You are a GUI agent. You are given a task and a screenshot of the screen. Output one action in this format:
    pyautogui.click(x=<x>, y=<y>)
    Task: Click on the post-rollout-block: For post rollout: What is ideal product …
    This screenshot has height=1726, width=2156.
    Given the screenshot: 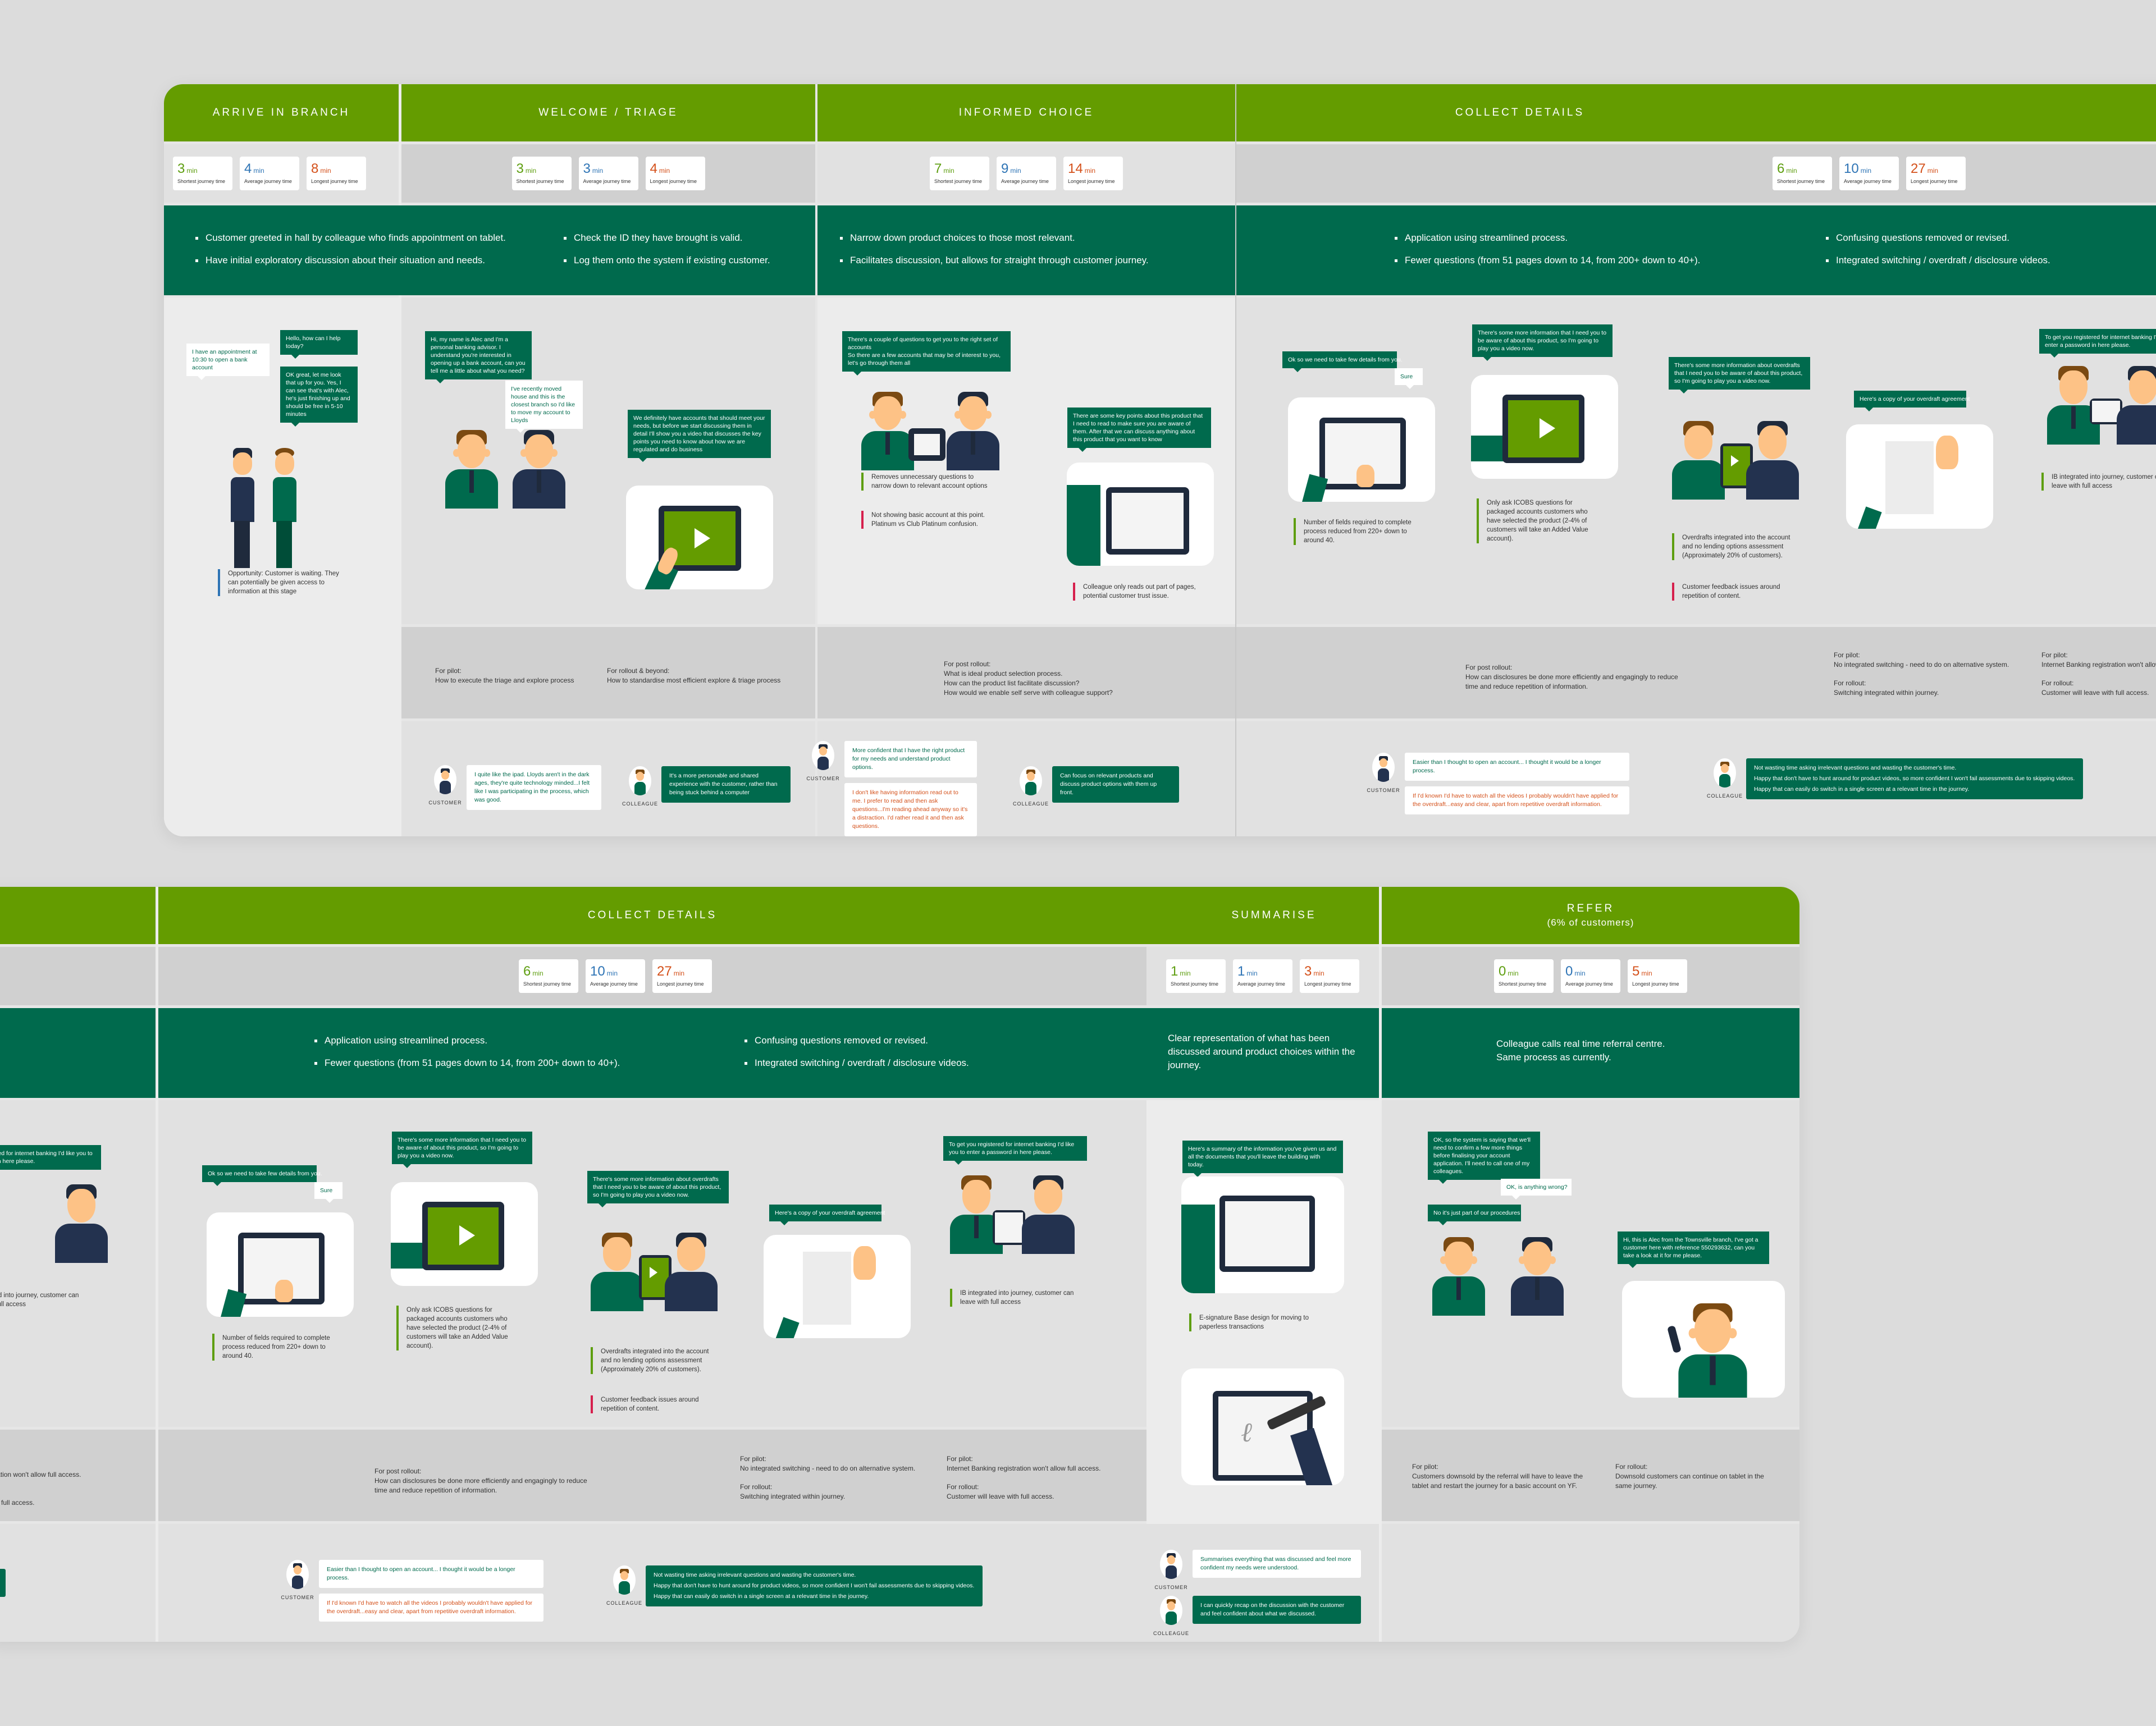 What is the action you would take?
    pyautogui.click(x=1028, y=678)
    